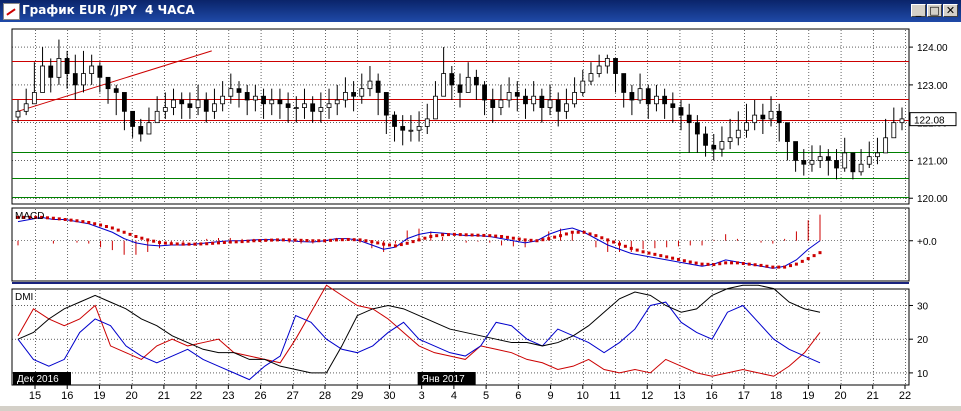 The height and width of the screenshot is (411, 961). Describe the element at coordinates (480, 11) in the screenshot. I see `title-bar: График EUR /JPY 4 ЧАСА _ □ ✕` at that location.